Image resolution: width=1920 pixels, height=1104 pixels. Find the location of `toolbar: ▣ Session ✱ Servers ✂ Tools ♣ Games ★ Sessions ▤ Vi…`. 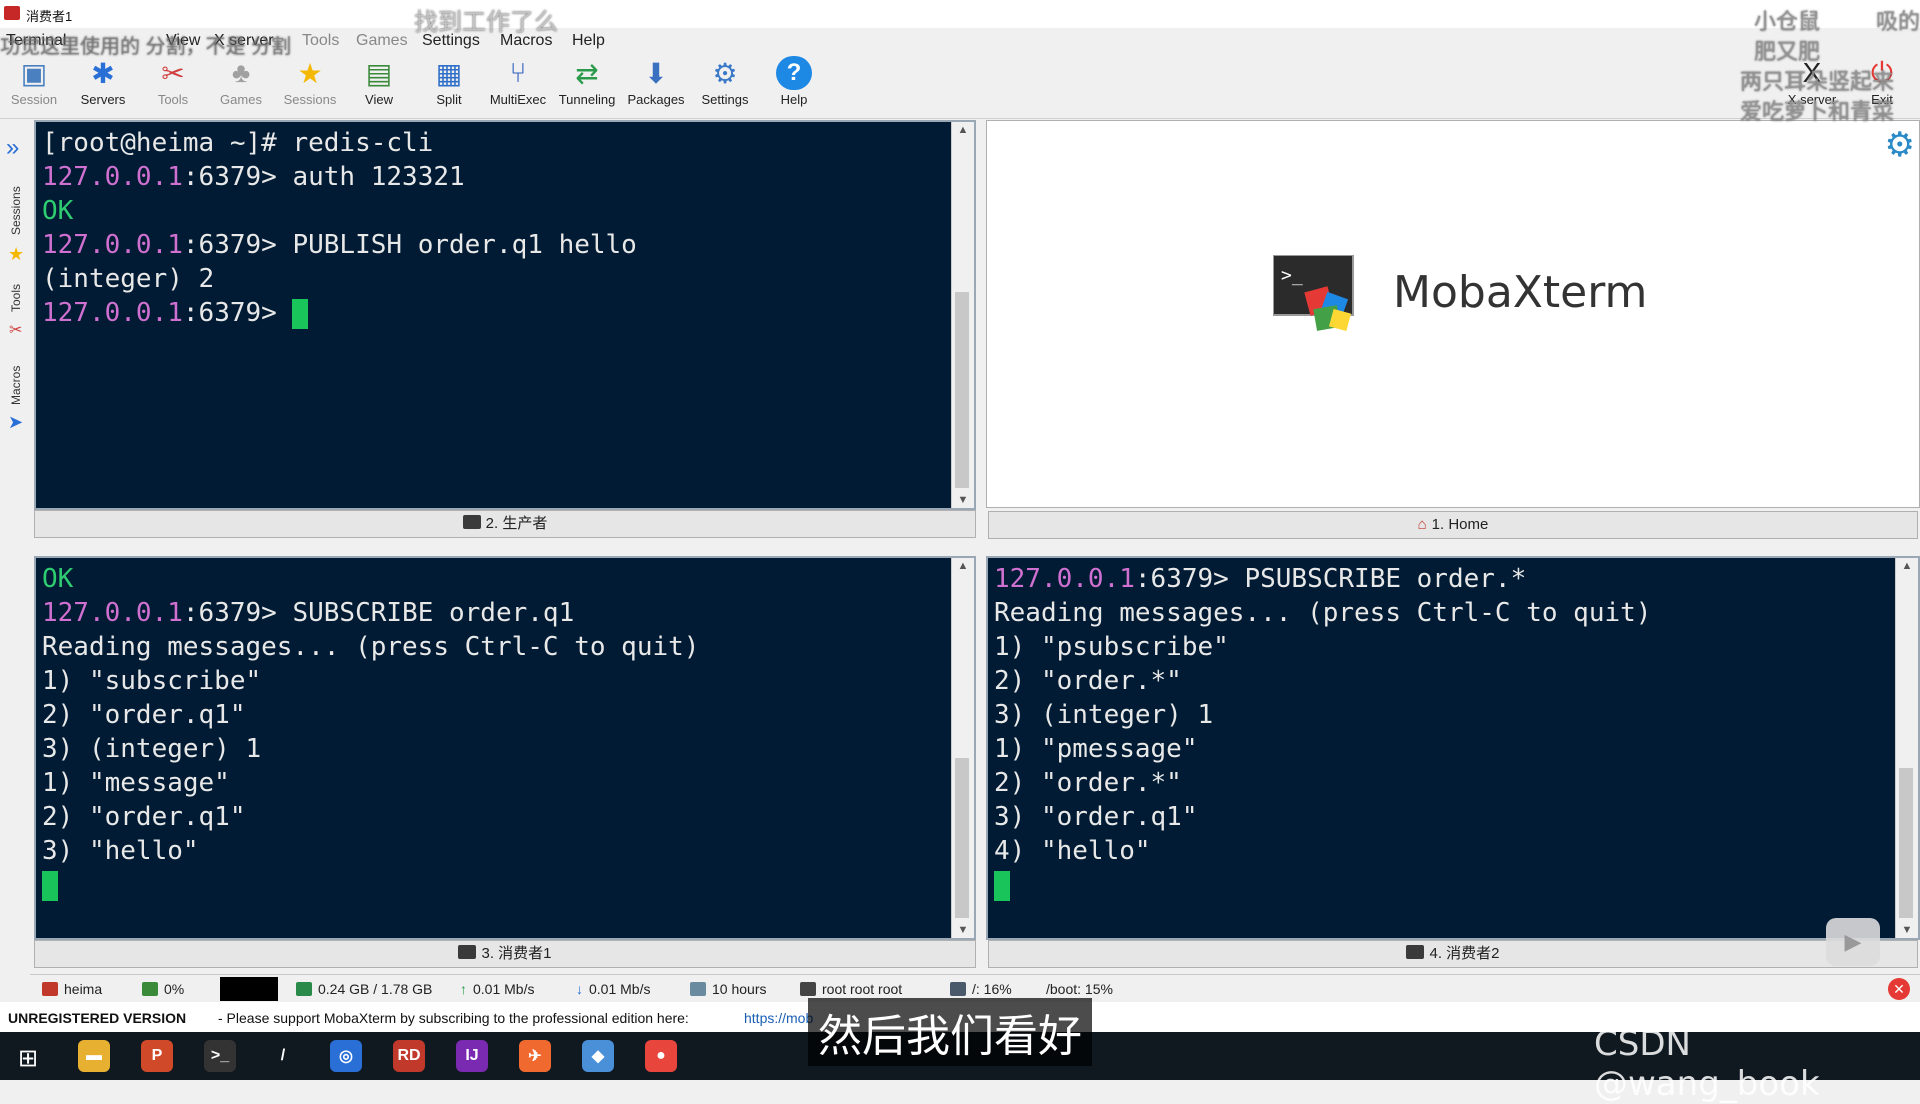

toolbar: ▣ Session ✱ Servers ✂ Tools ♣ Games ★ Sessions ▤ Vi… is located at coordinates (960, 85).